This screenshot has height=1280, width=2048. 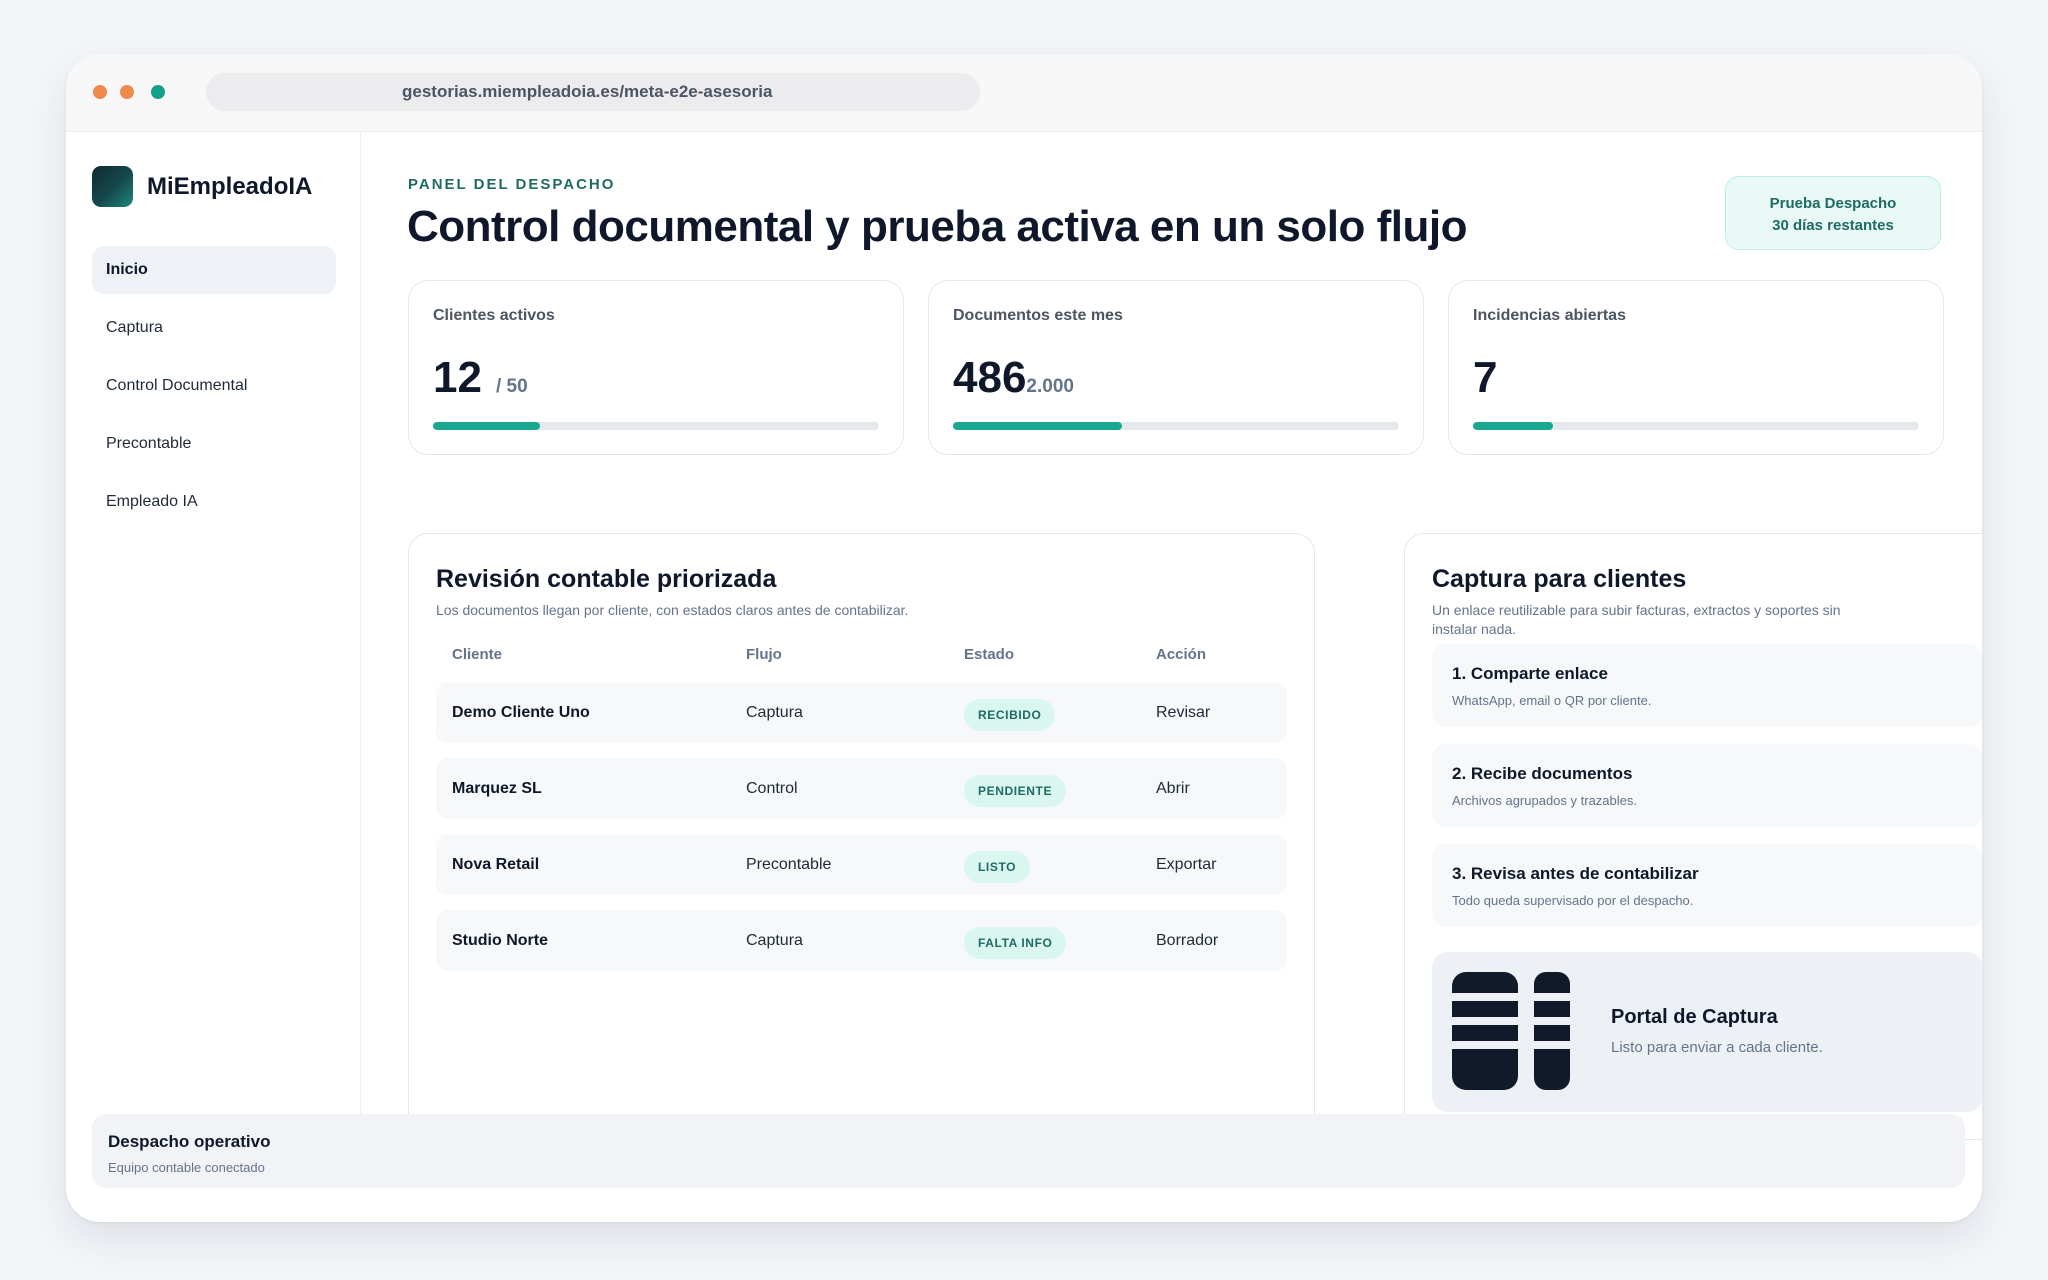 What do you see at coordinates (1544, 800) in the screenshot?
I see `step-description: Archivos agrupados y trazables.` at bounding box center [1544, 800].